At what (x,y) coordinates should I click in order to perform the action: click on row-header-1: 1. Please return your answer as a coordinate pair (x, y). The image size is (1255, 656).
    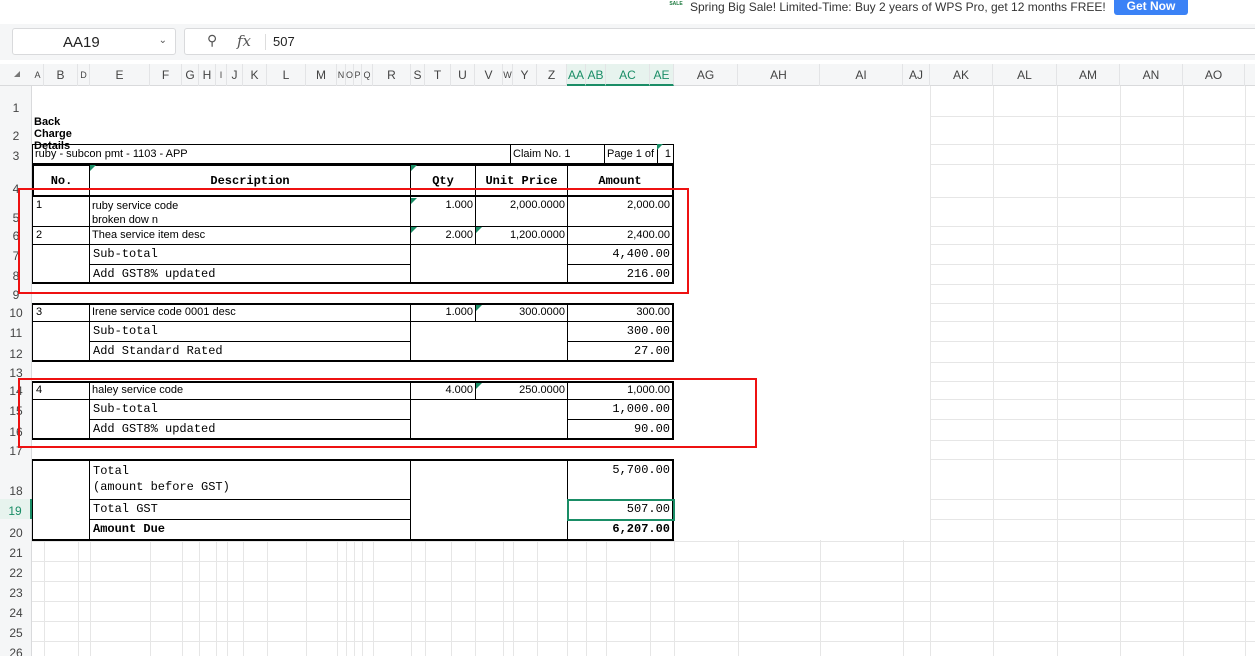
    Looking at the image, I should click on (16, 101).